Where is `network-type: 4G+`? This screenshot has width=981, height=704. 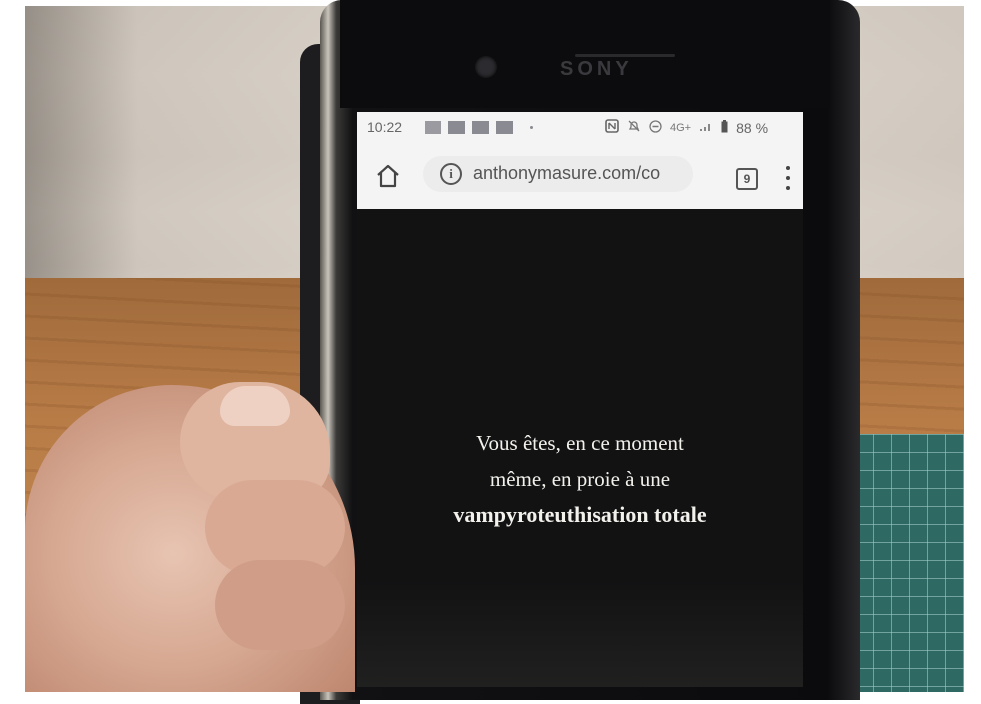
network-type: 4G+ is located at coordinates (681, 127).